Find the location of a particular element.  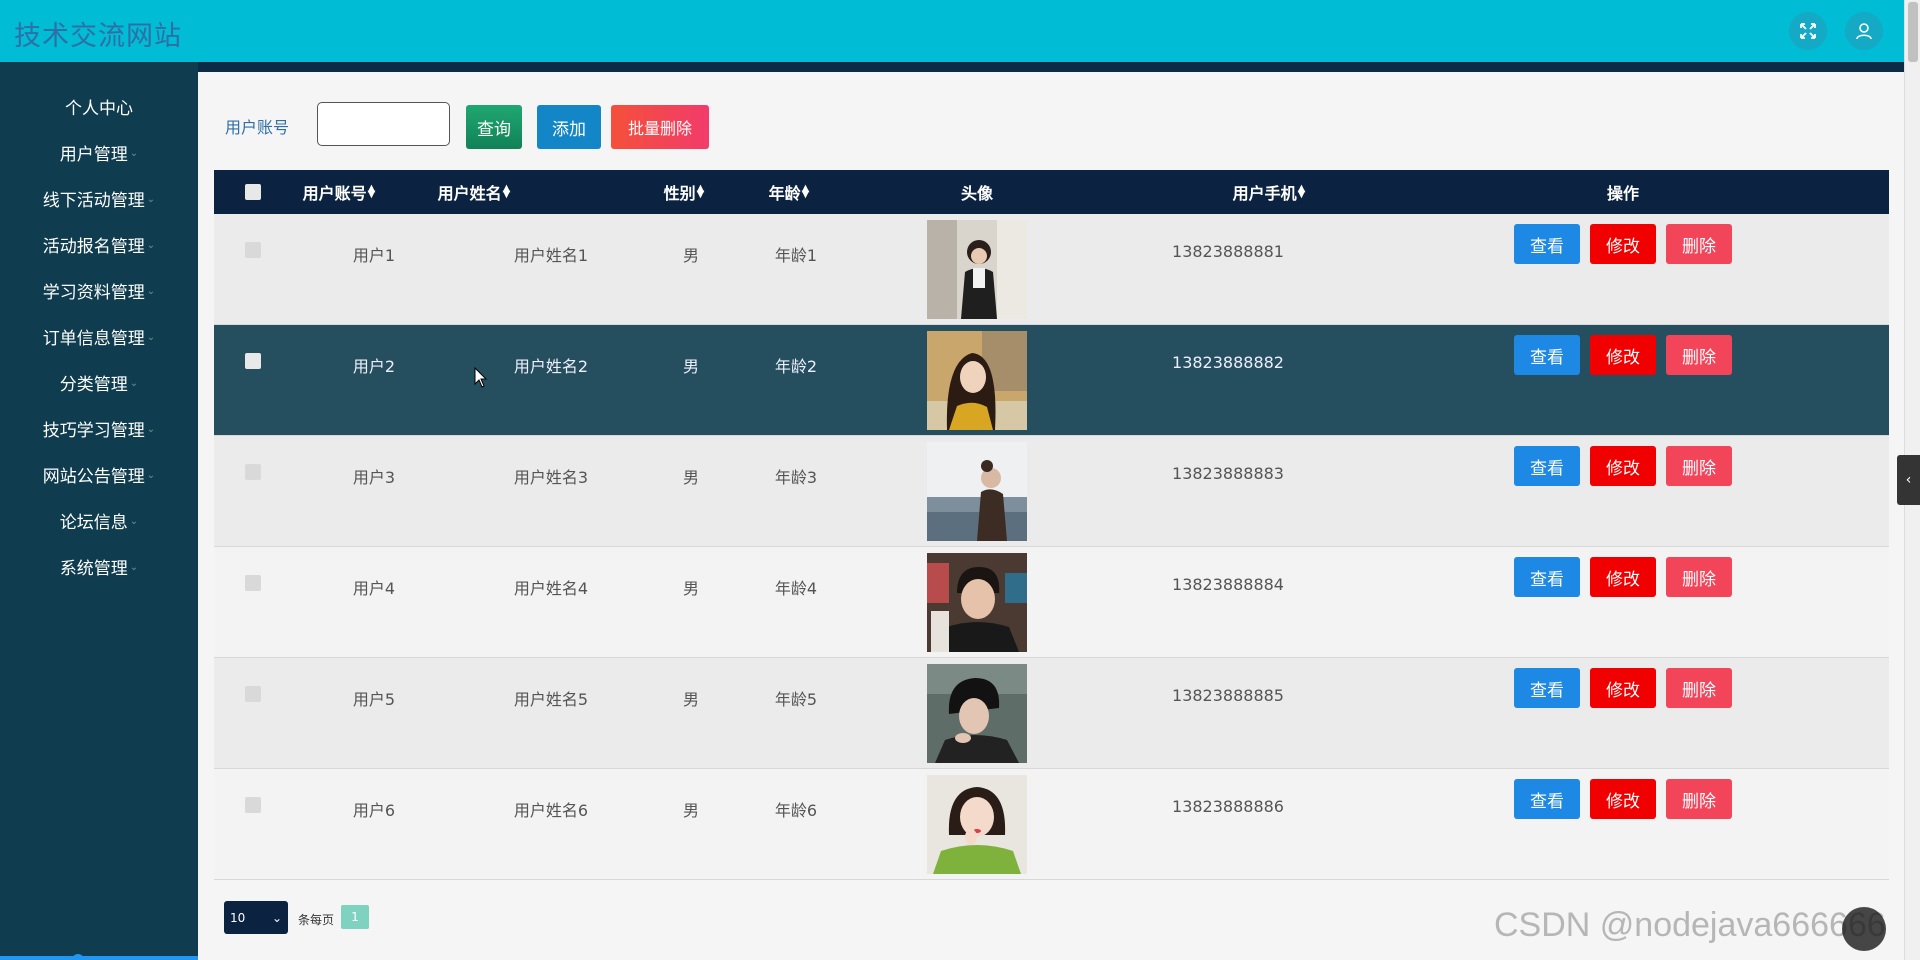

sidebar-item-system: 系统管理 ⌄ is located at coordinates (99, 566).